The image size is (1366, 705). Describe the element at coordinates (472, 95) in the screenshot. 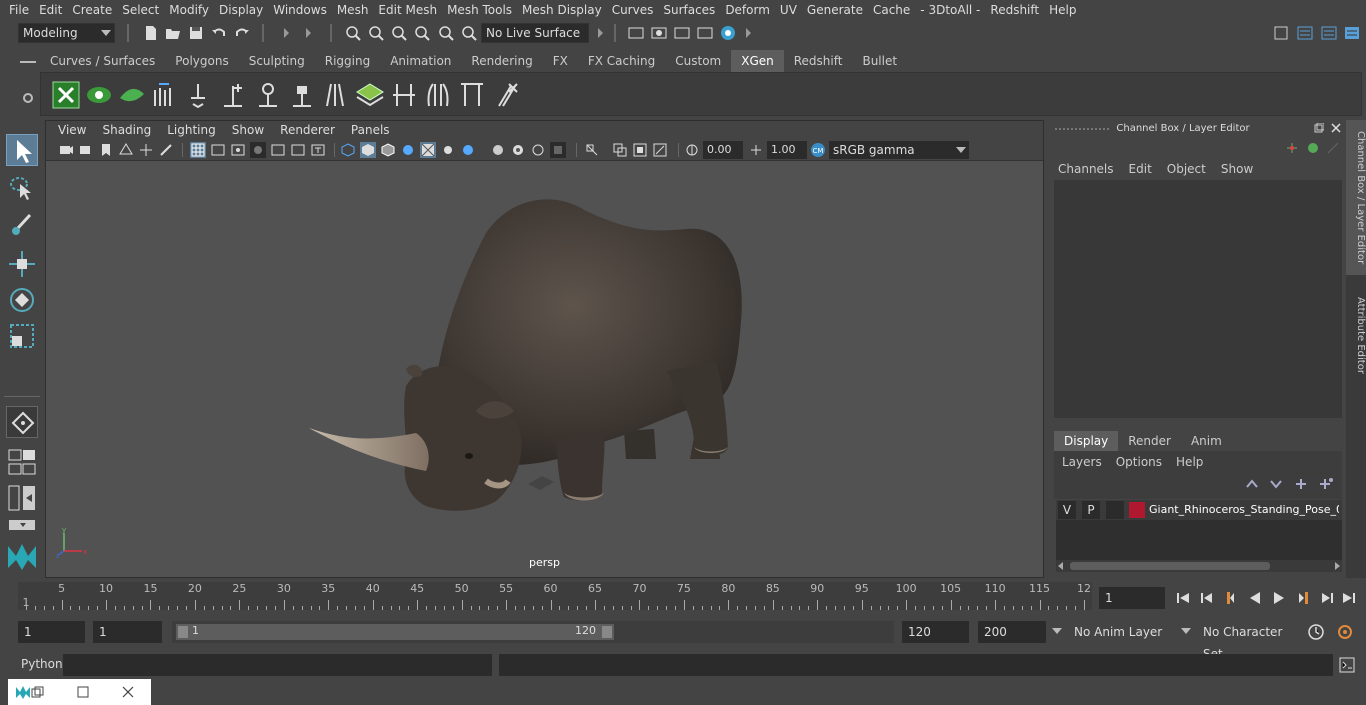

I see `xgen-guide-shape-icon` at that location.